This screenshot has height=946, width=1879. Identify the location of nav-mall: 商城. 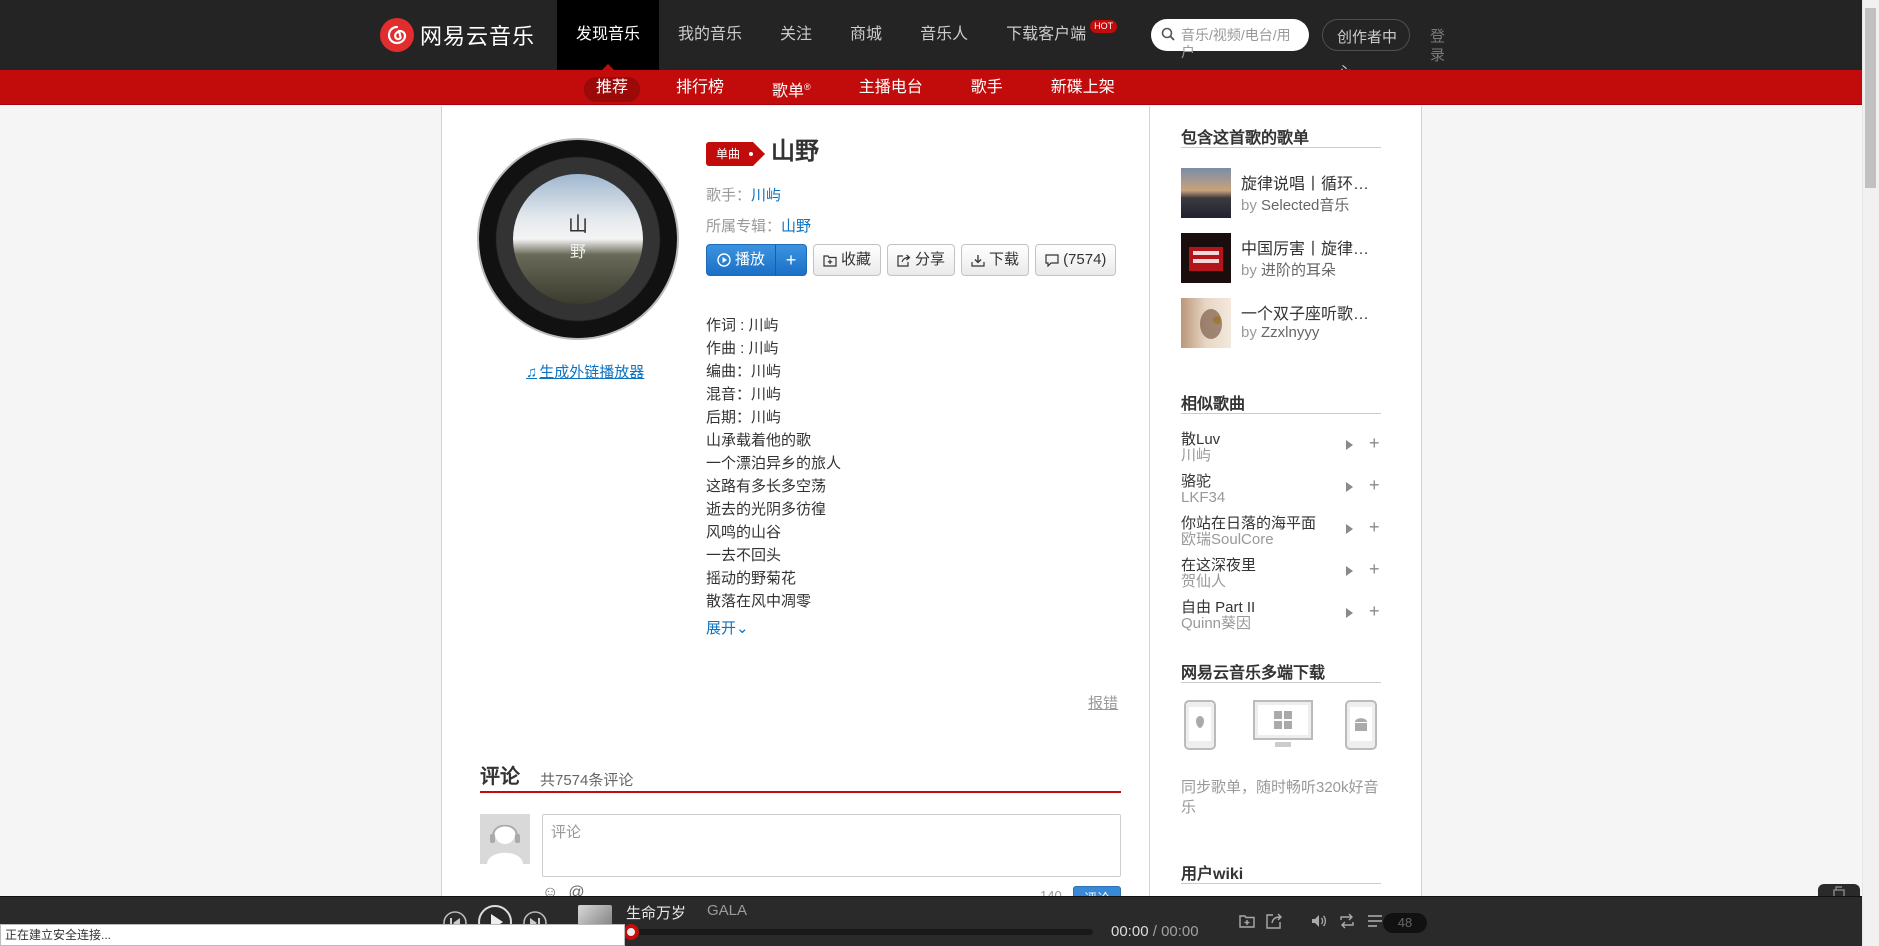
(866, 35).